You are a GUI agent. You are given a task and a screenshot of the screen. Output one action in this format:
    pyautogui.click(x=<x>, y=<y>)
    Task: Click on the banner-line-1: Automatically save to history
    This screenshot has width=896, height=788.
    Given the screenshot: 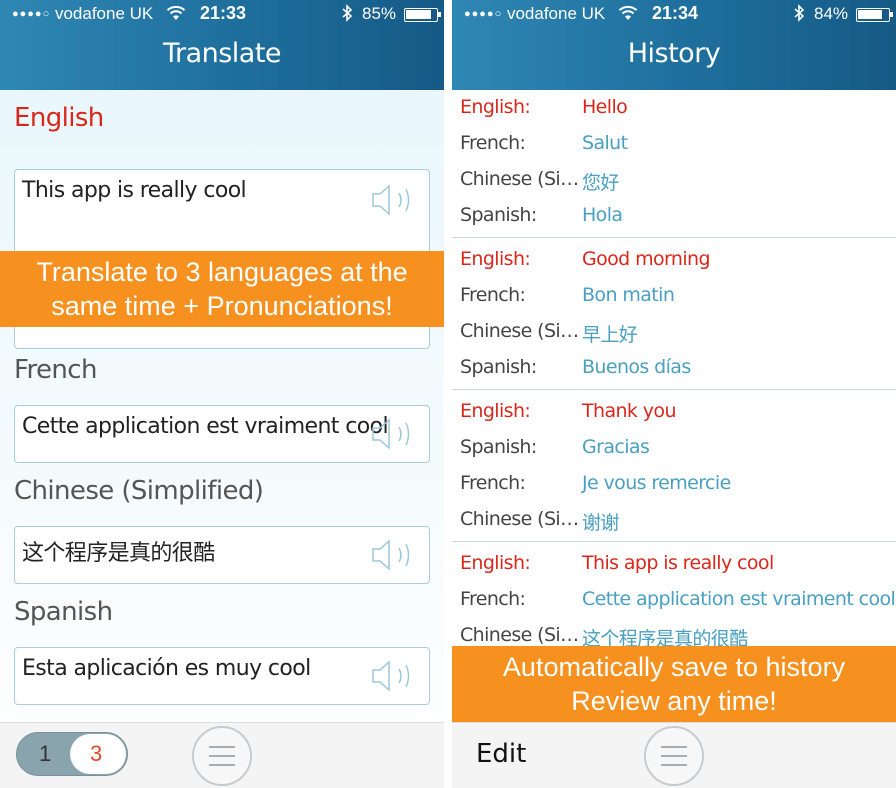 What is the action you would take?
    pyautogui.click(x=674, y=667)
    